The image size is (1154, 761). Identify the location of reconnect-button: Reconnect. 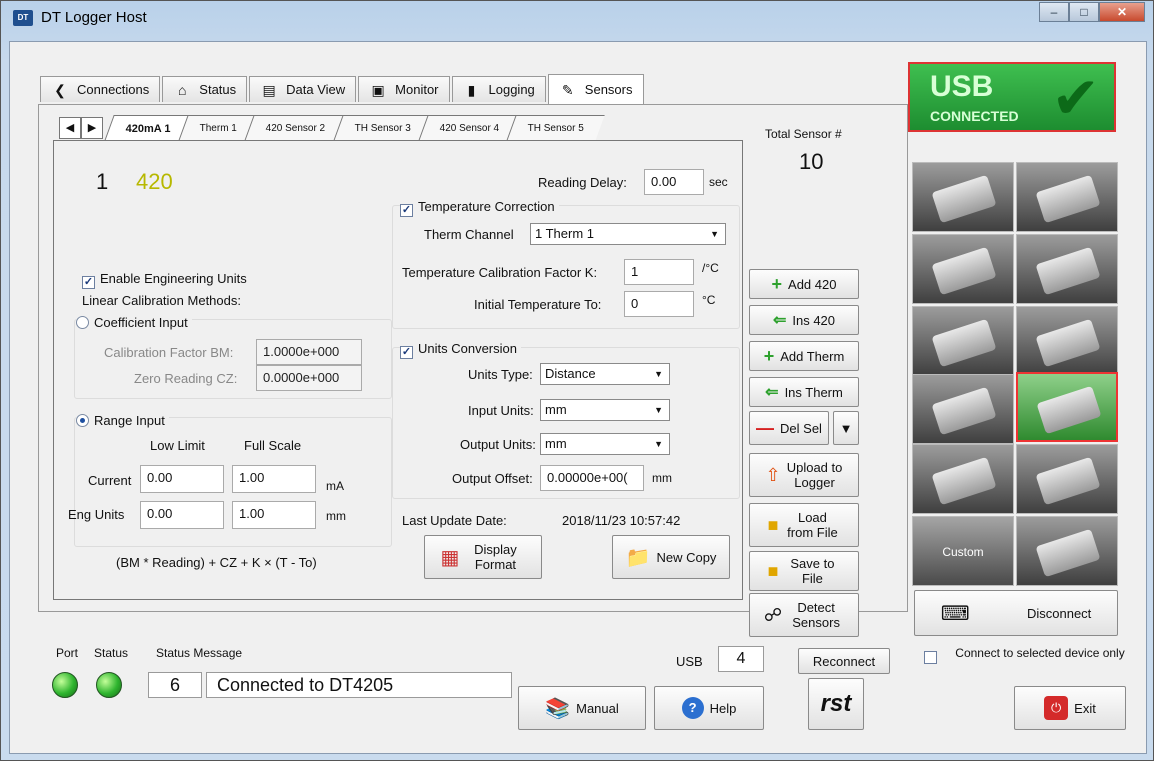
(844, 661).